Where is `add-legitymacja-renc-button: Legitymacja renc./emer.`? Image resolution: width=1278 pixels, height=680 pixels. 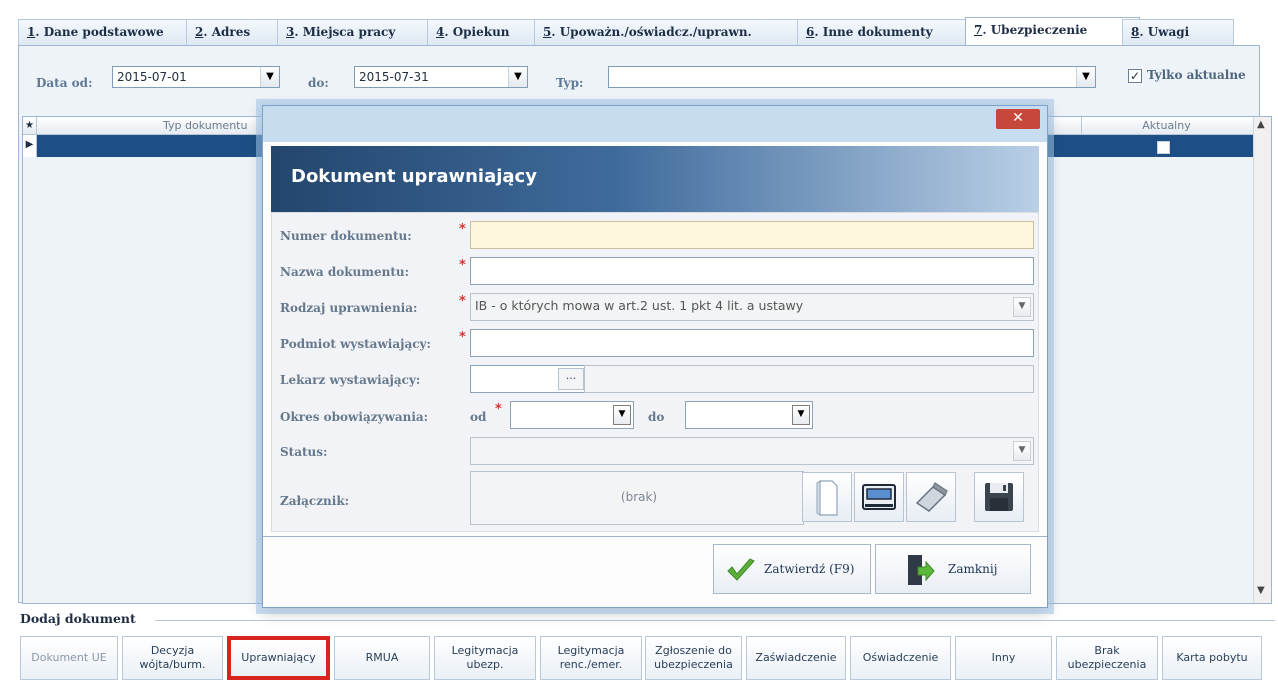 add-legitymacja-renc-button: Legitymacja renc./emer. is located at coordinates (591, 658).